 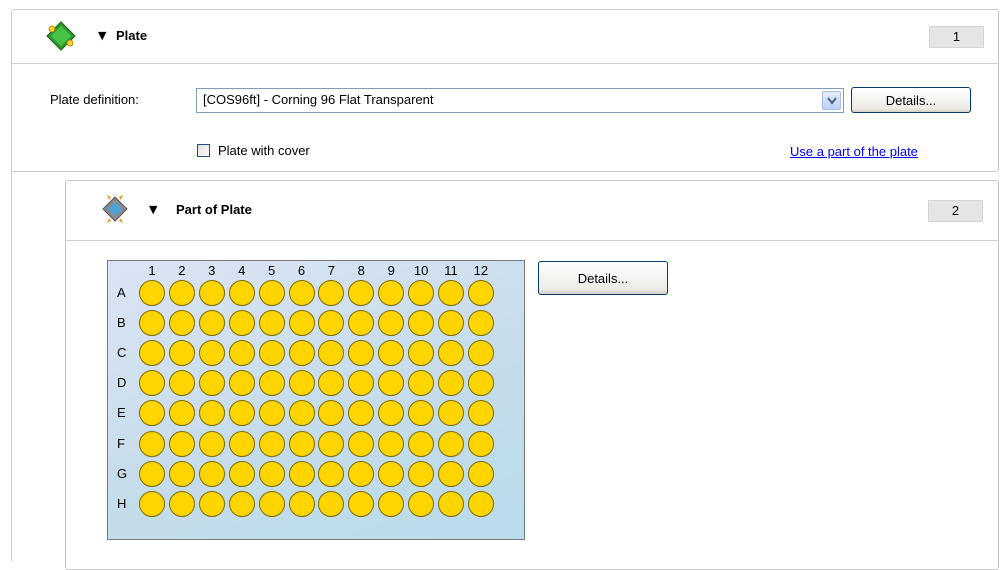 What do you see at coordinates (331, 353) in the screenshot?
I see `plate-well-C7` at bounding box center [331, 353].